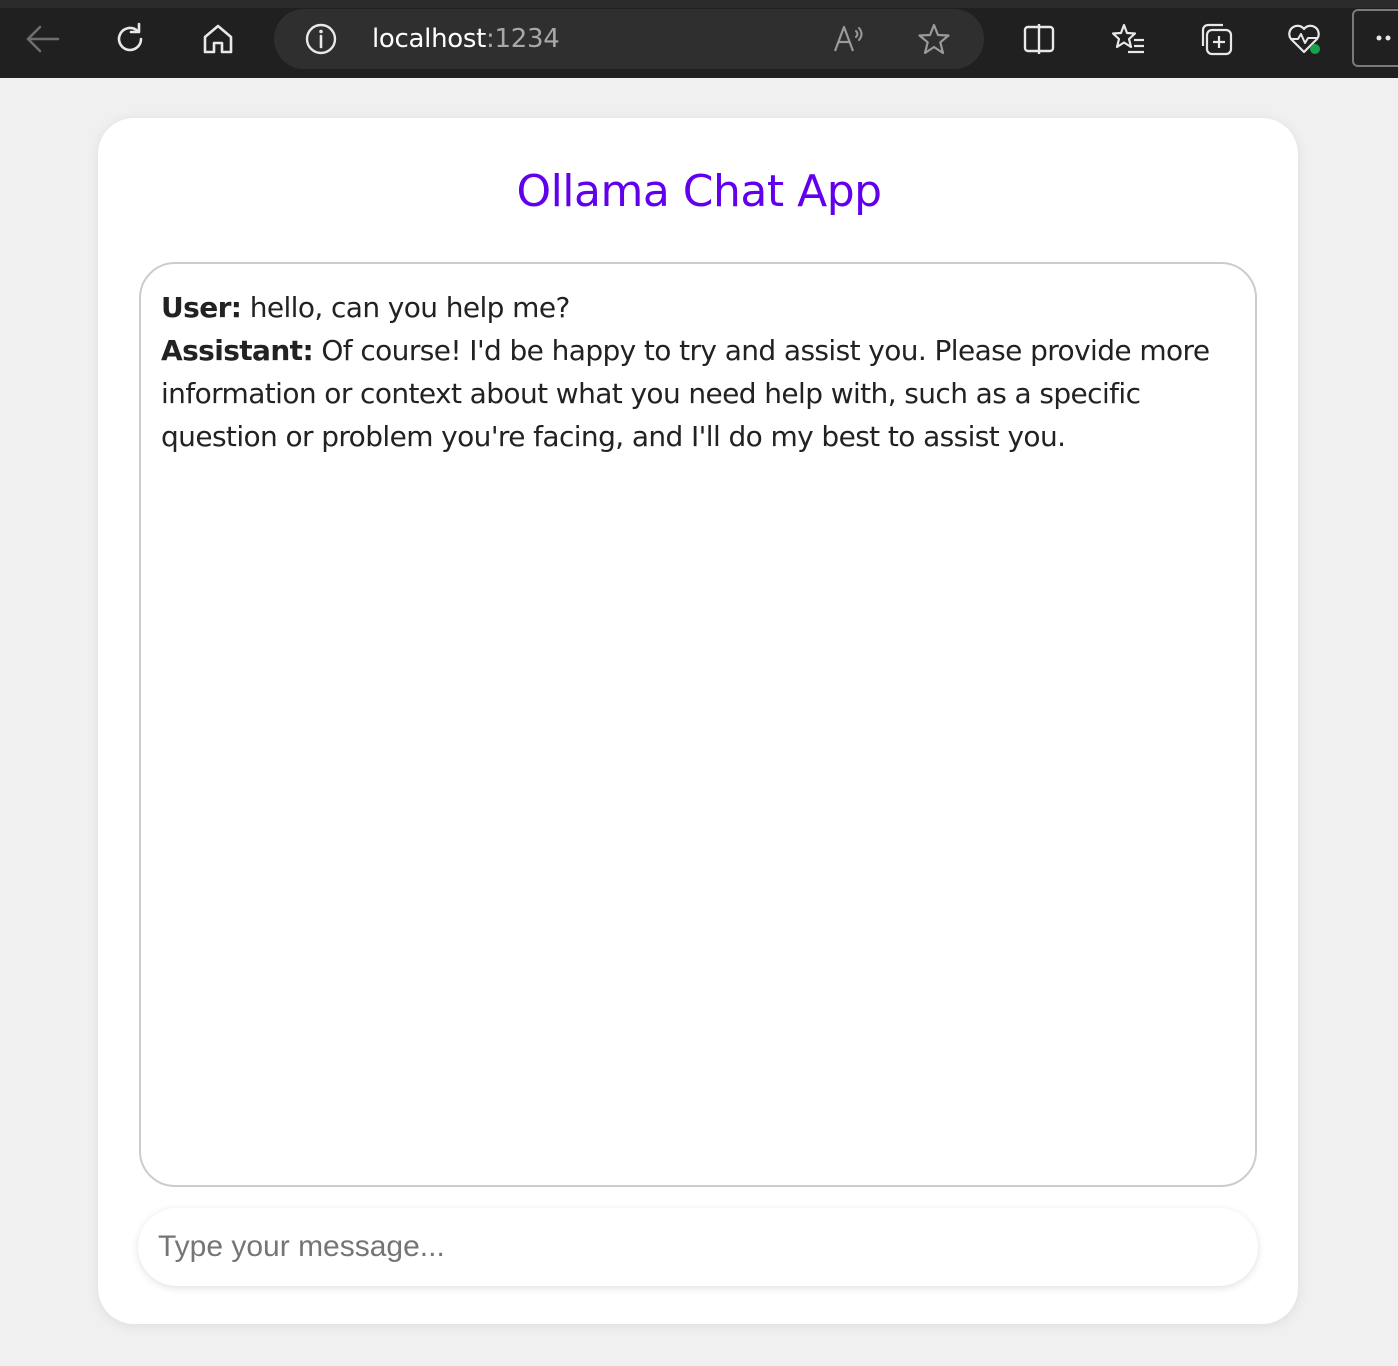  Describe the element at coordinates (1216, 39) in the screenshot. I see `collections-icon` at that location.